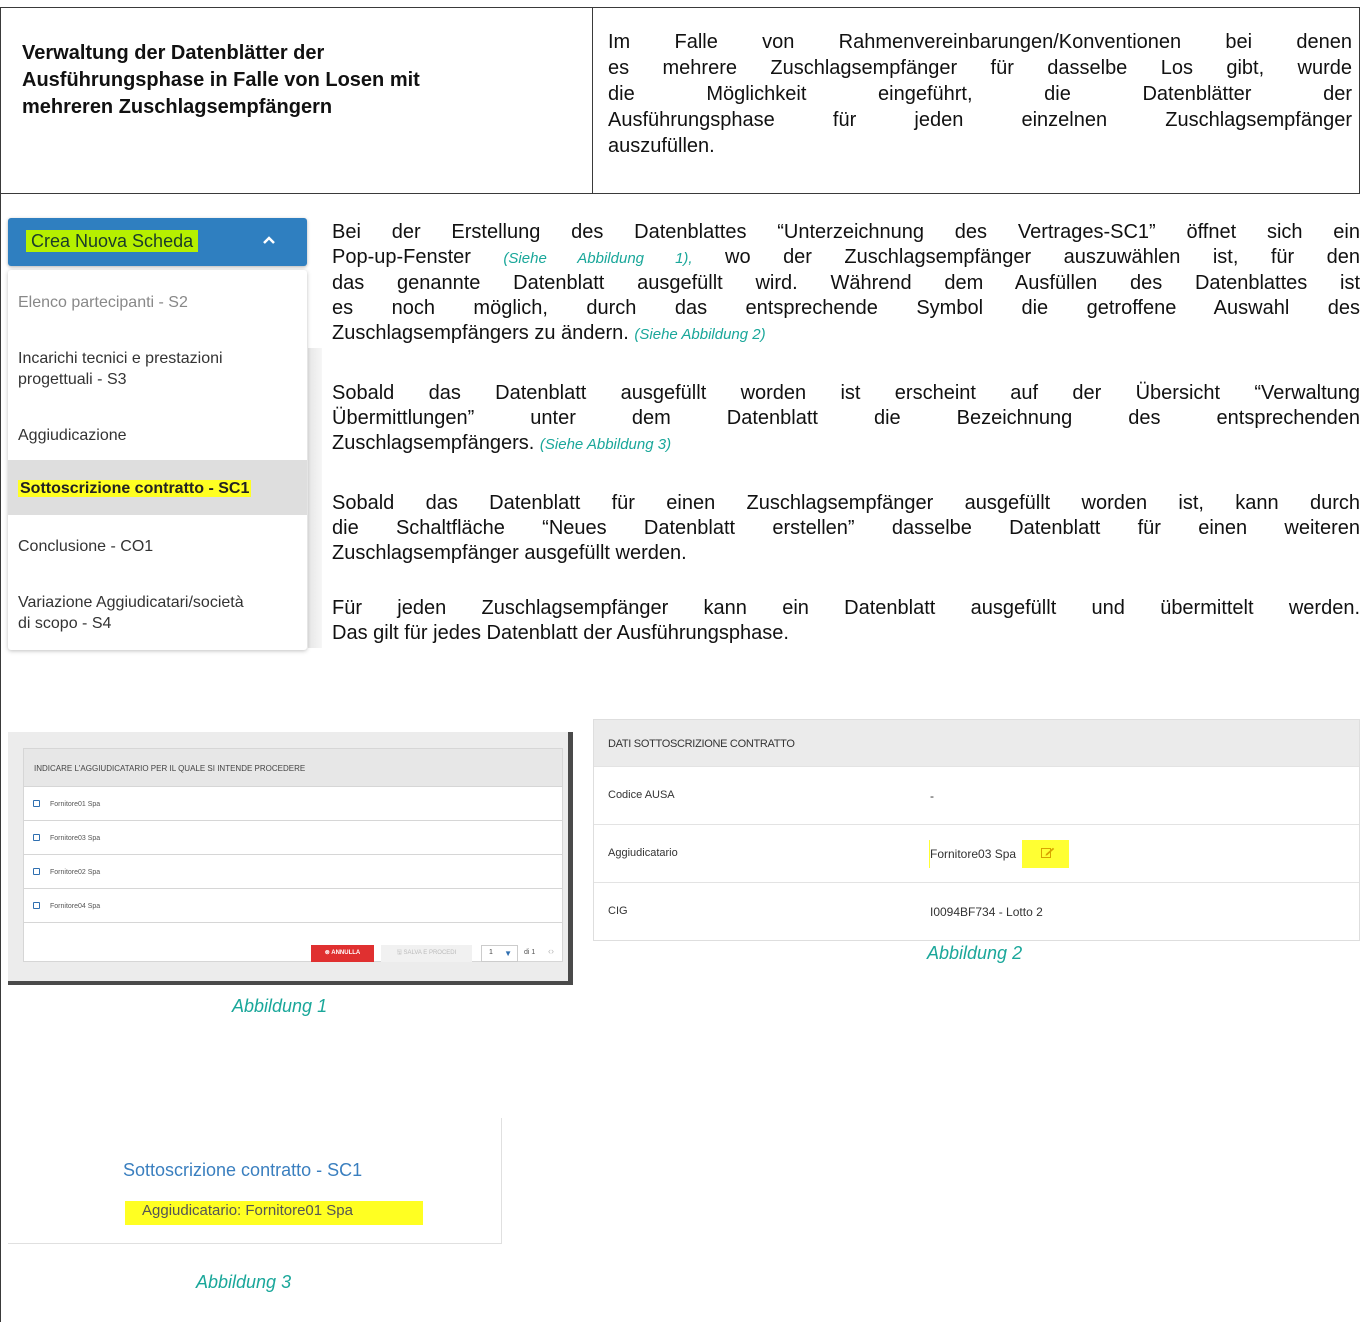 The height and width of the screenshot is (1322, 1360). Describe the element at coordinates (509, 553) in the screenshot. I see `paragraph-line: Zuschlagsempfänger ausgefüllt werden.` at that location.